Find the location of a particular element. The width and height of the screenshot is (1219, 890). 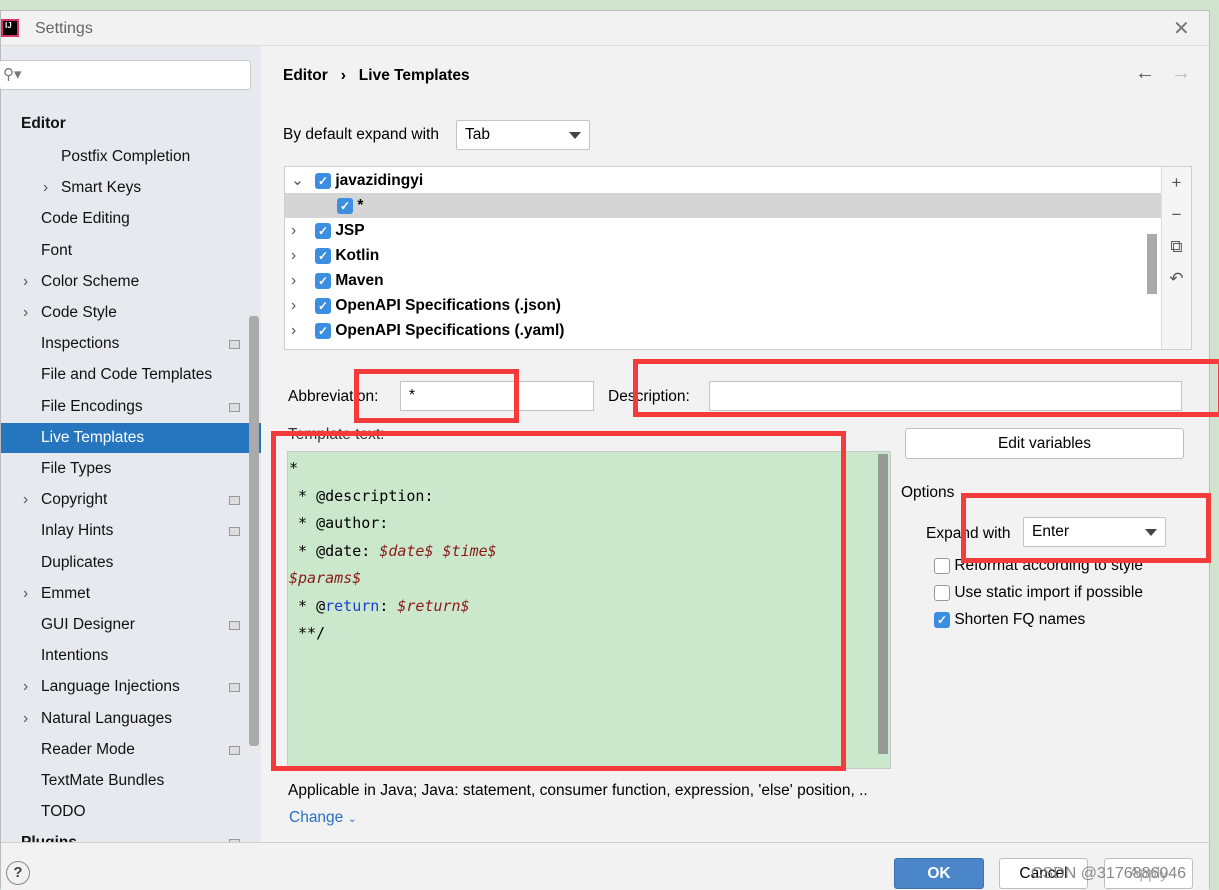

tree-label: * is located at coordinates (360, 205).